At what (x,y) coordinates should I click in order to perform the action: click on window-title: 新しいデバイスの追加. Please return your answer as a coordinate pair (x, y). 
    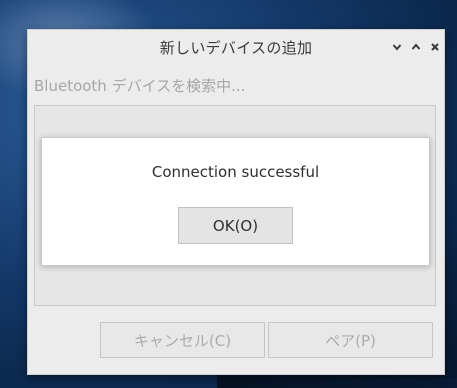
    Looking at the image, I should click on (236, 48).